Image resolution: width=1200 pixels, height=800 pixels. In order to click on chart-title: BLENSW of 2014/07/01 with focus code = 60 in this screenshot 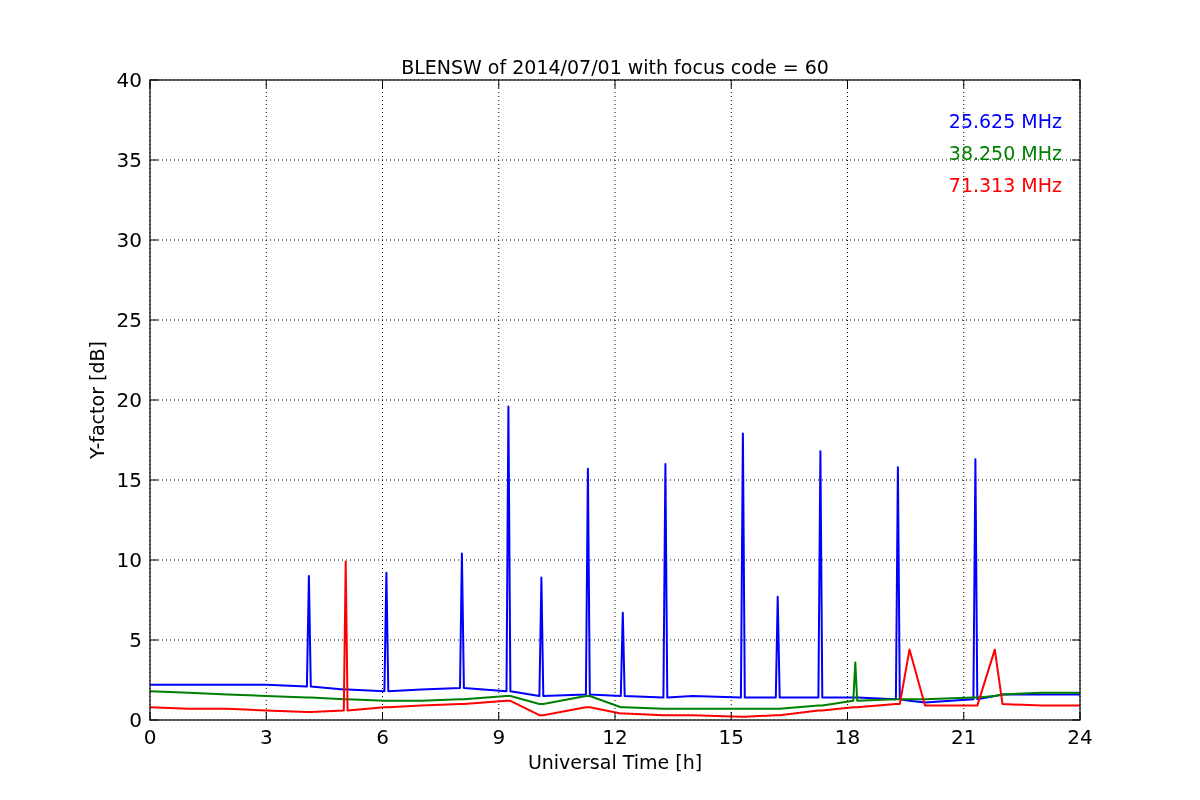, I will do `click(615, 67)`.